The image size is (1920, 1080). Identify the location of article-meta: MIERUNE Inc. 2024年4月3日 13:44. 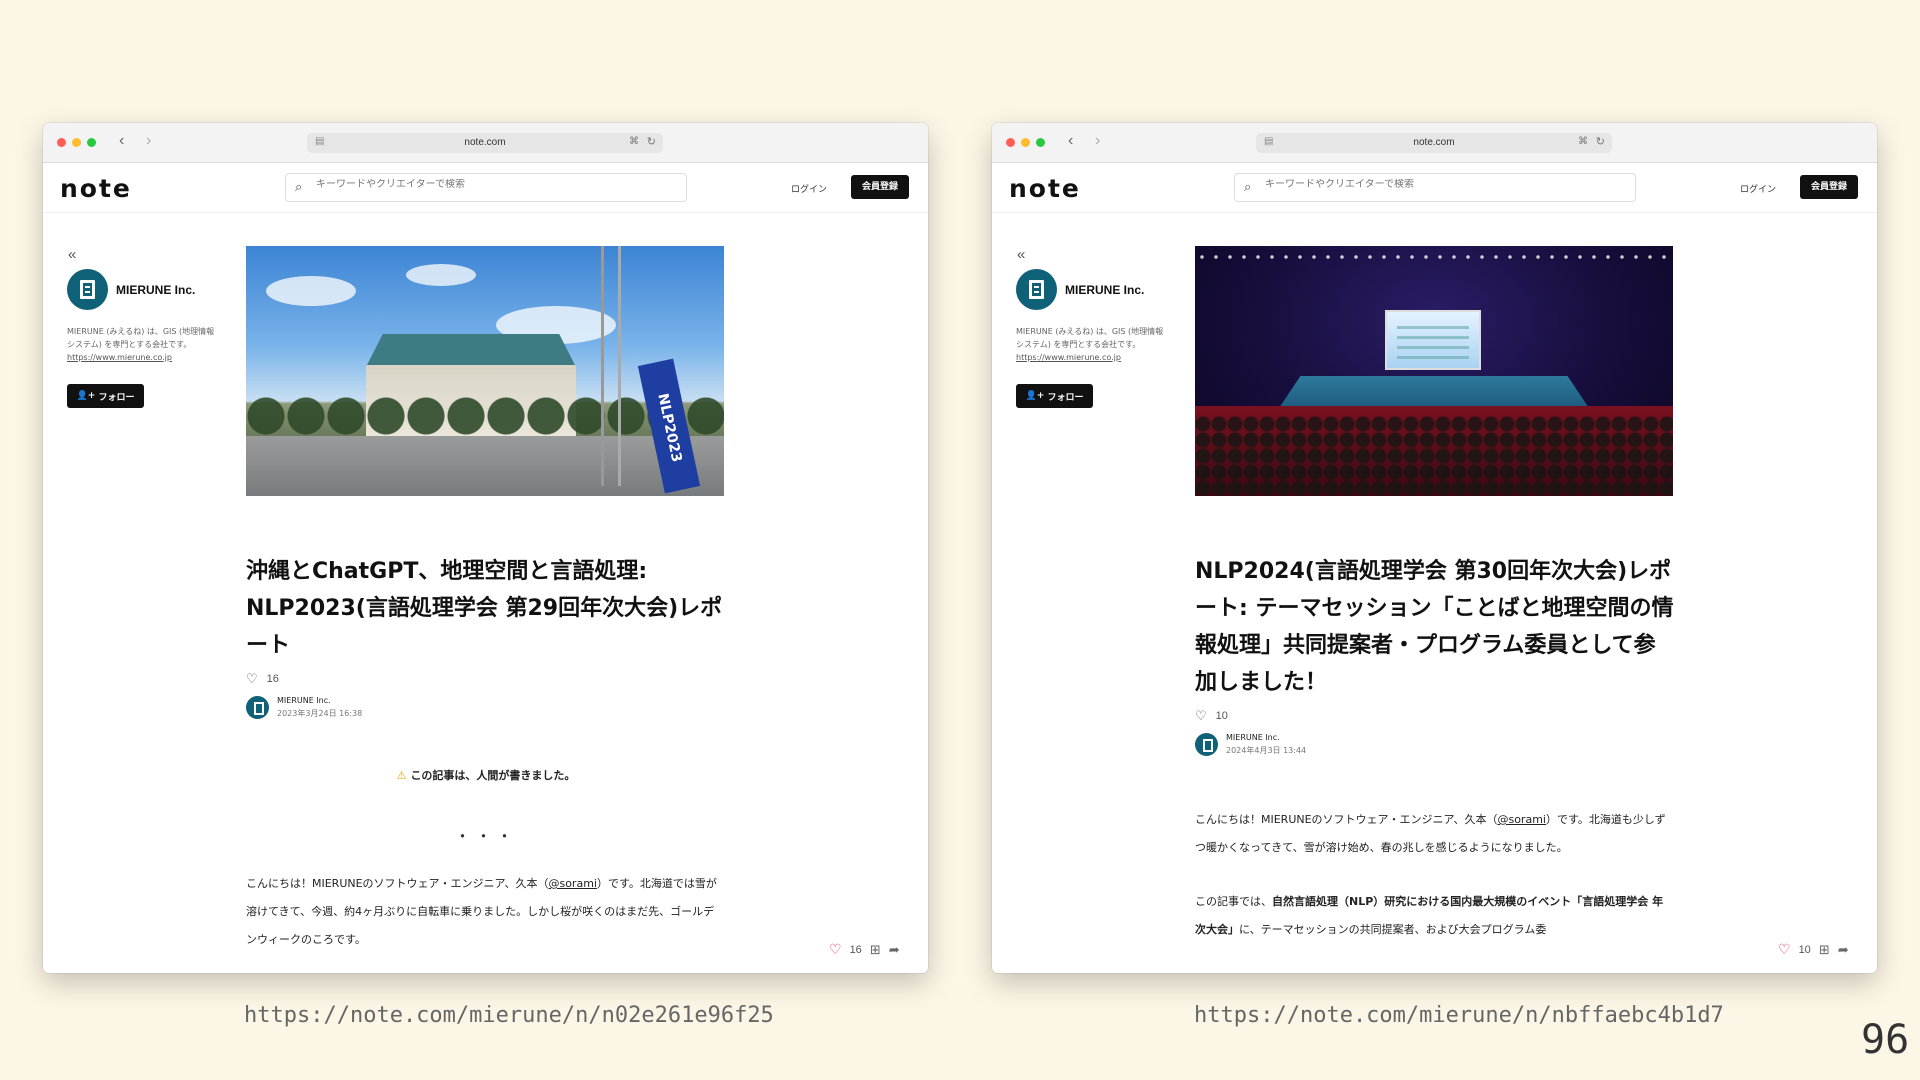
(1435, 744).